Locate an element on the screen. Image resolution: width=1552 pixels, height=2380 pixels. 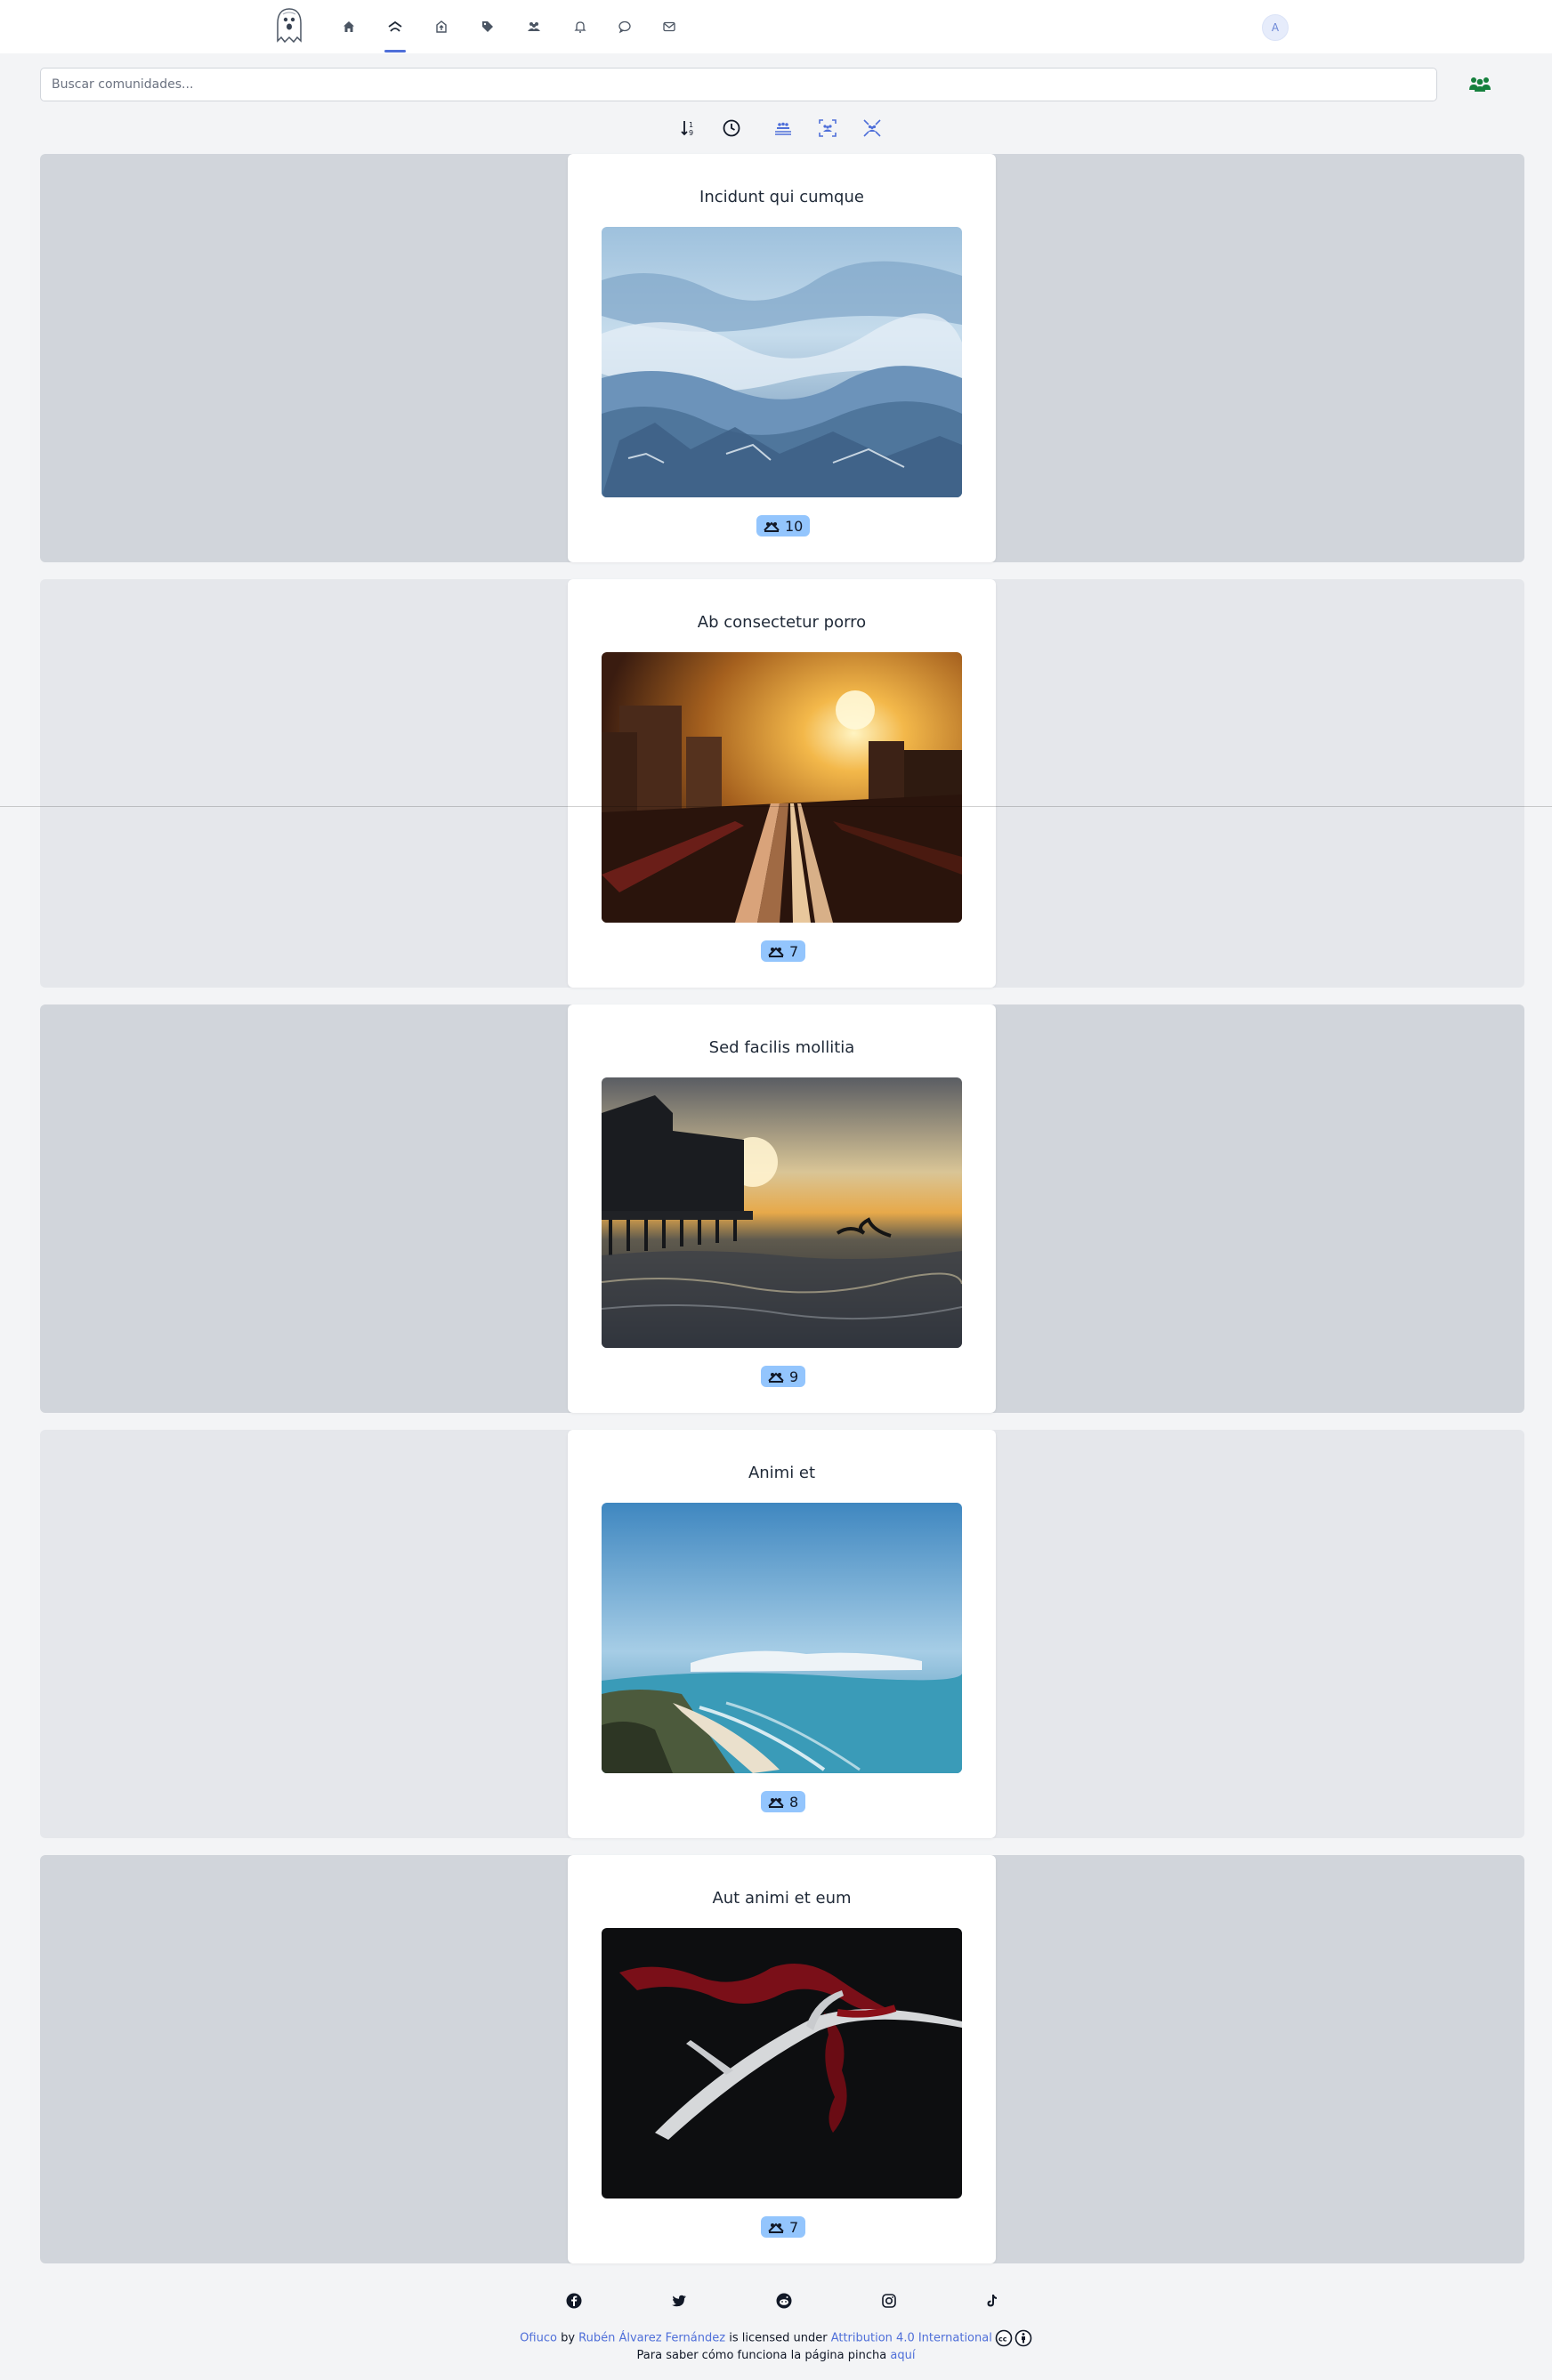
layout-grid-icon is located at coordinates (827, 128).